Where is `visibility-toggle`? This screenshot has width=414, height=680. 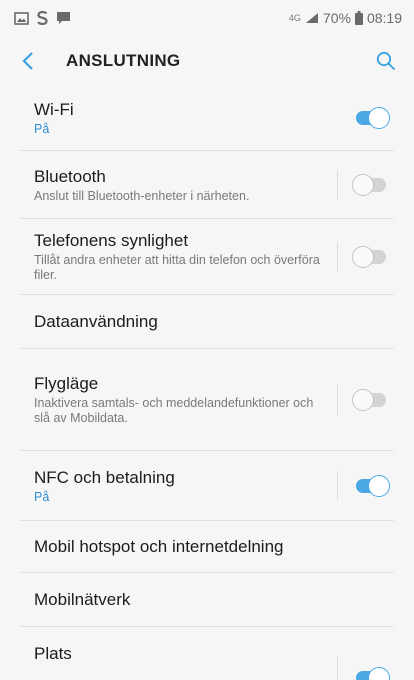
visibility-toggle is located at coordinates (369, 256).